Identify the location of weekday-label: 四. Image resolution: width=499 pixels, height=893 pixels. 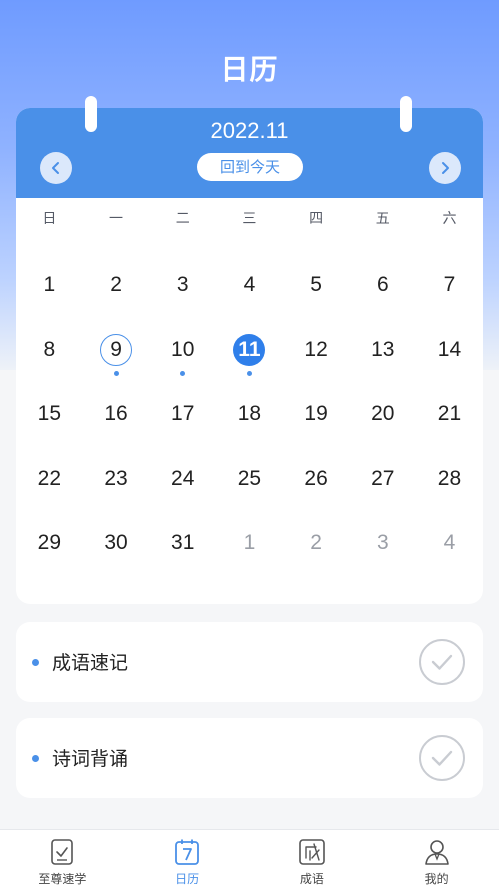
(316, 219).